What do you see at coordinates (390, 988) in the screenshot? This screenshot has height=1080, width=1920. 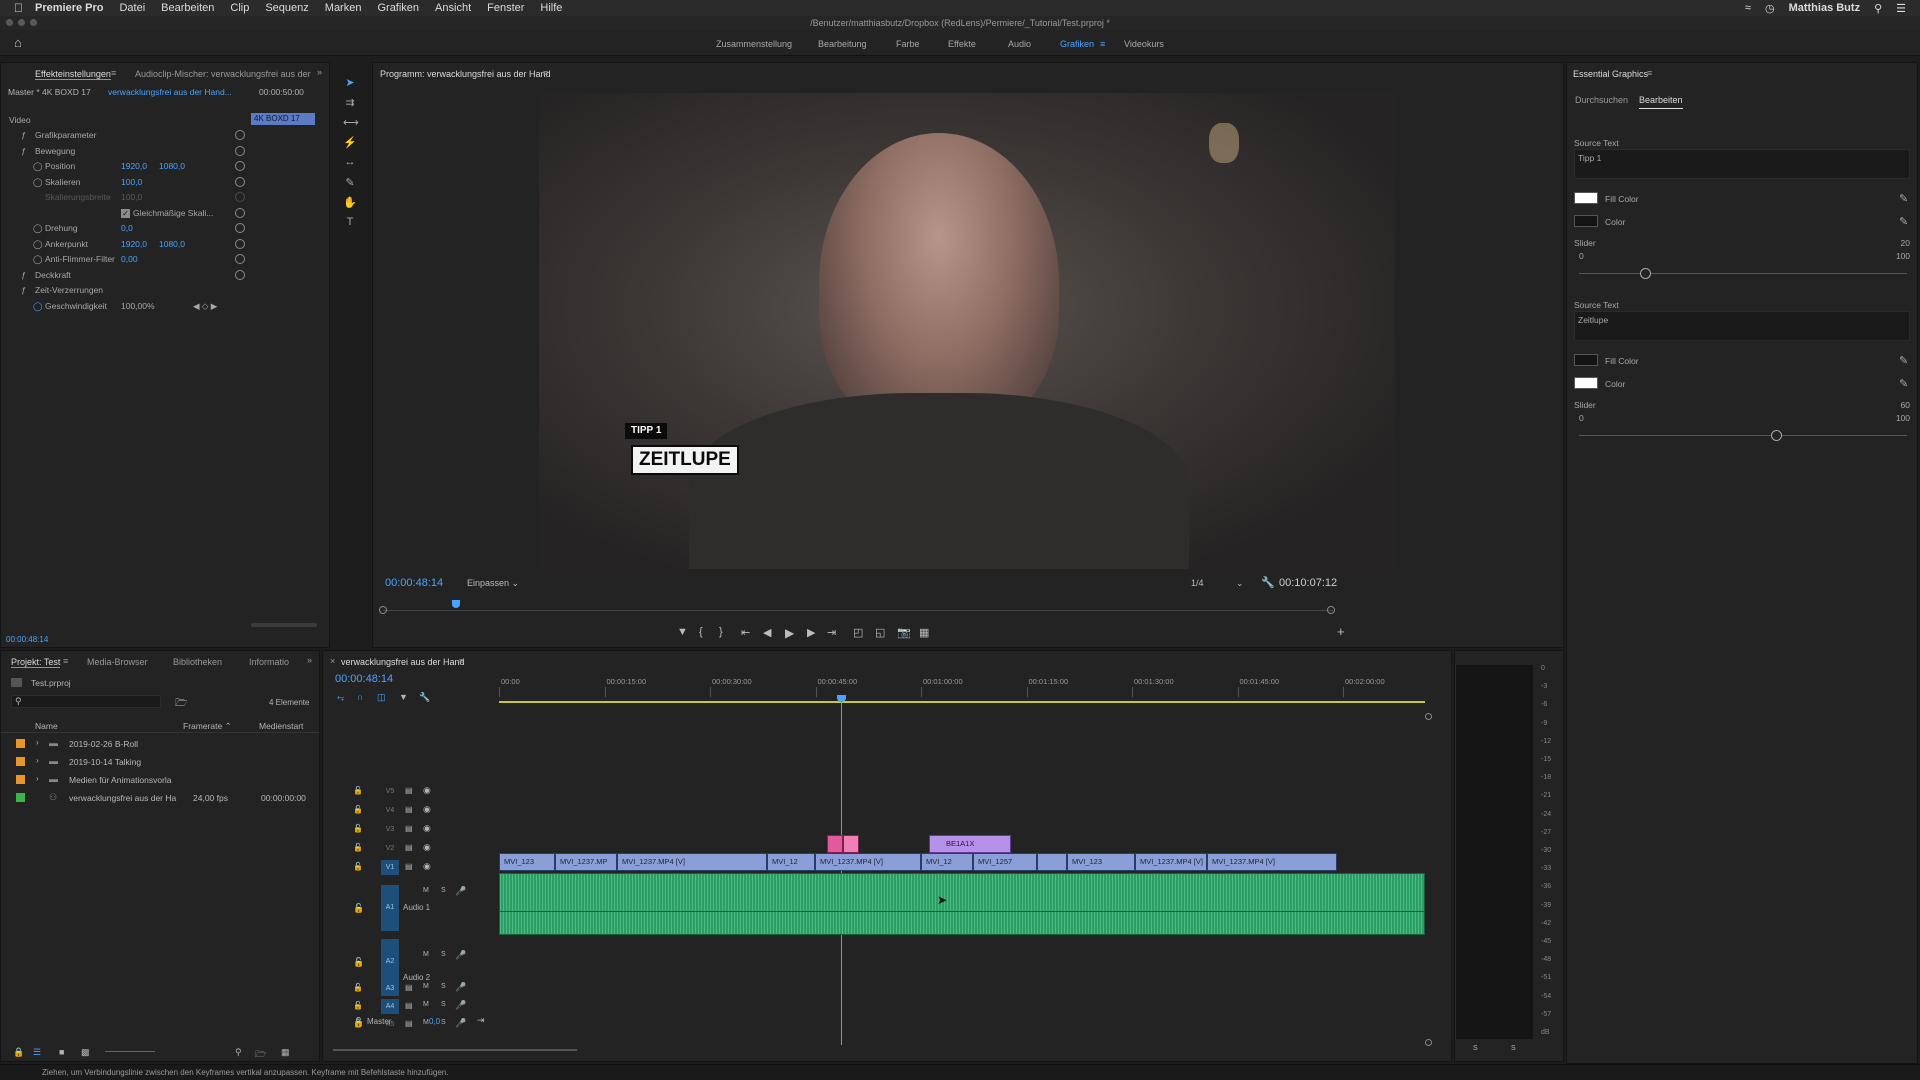 I see `track-target: A3` at bounding box center [390, 988].